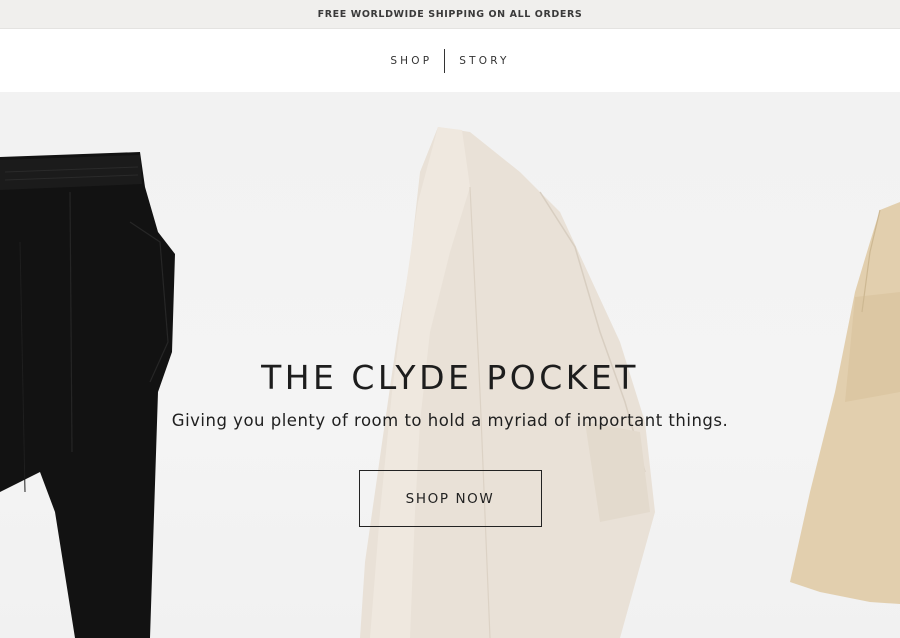  I want to click on shop-now-button: SHOP NOW, so click(450, 498).